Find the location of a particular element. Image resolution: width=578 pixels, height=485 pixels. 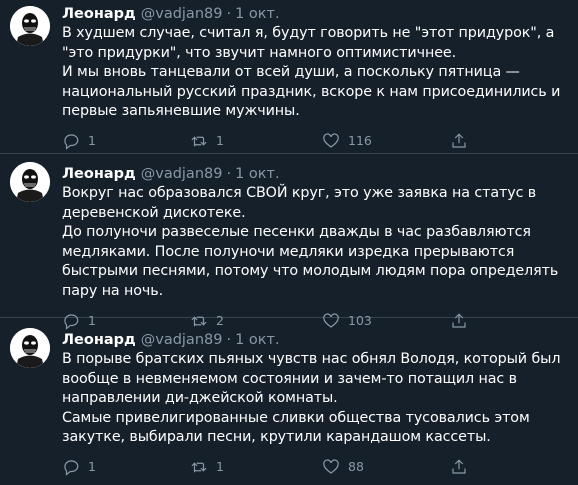

tweet-actions: 1 1 88 is located at coordinates (320, 467).